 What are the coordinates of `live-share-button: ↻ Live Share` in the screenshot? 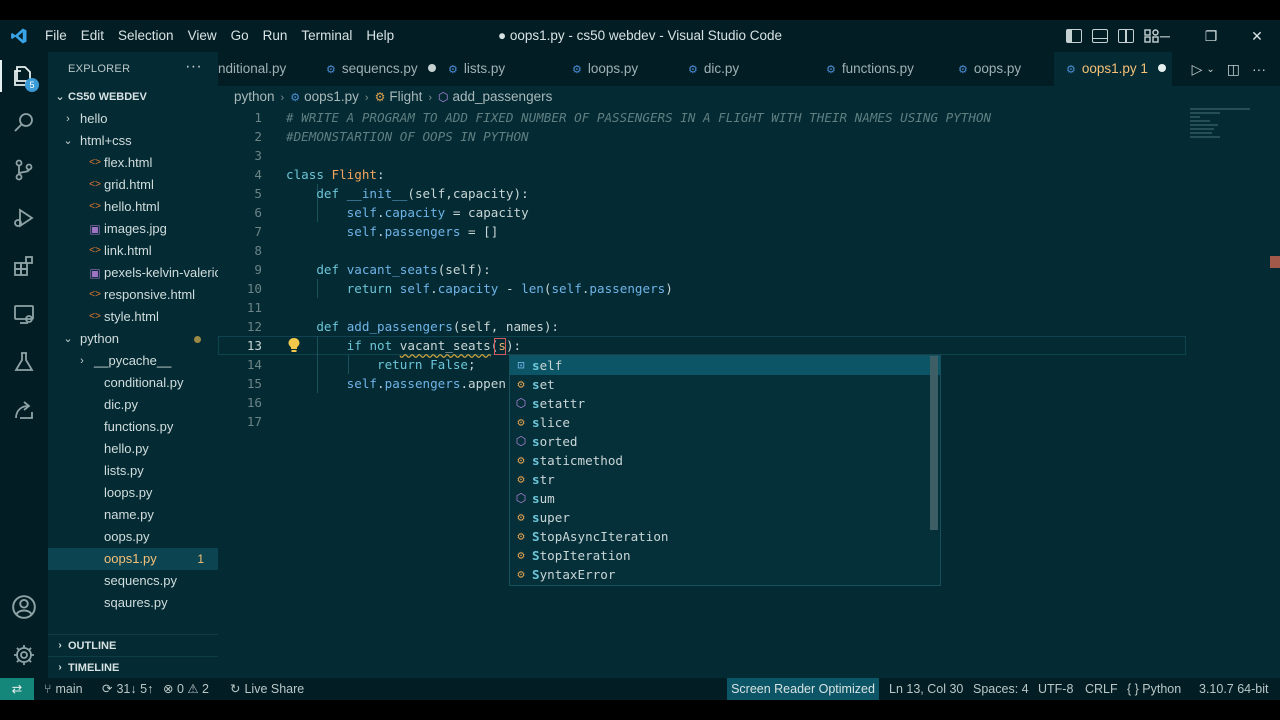 It's located at (267, 689).